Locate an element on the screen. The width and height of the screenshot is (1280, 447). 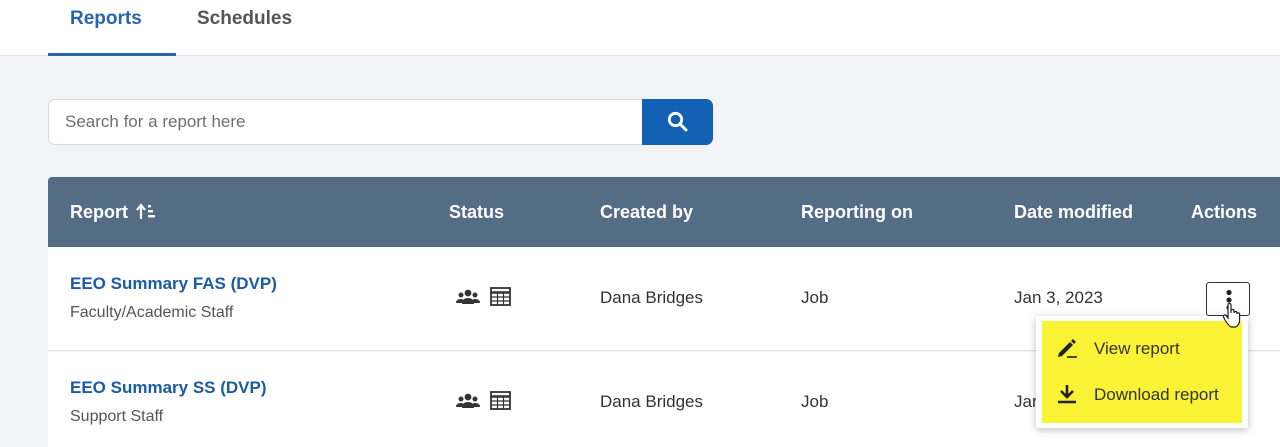
hand-cursor-icon is located at coordinates (1231, 315).